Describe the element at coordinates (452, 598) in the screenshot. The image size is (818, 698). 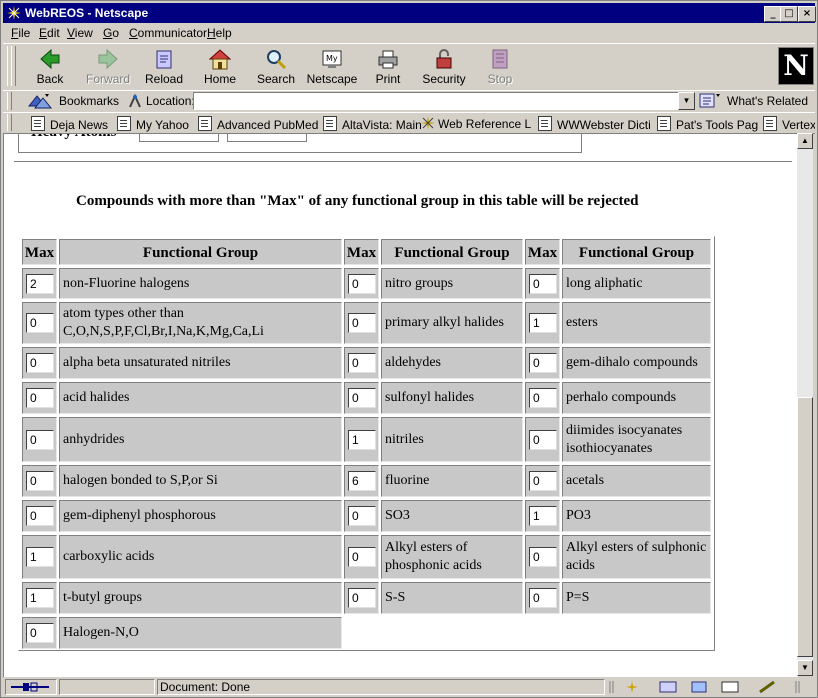
I see `functional-group-cell: S-S` at that location.